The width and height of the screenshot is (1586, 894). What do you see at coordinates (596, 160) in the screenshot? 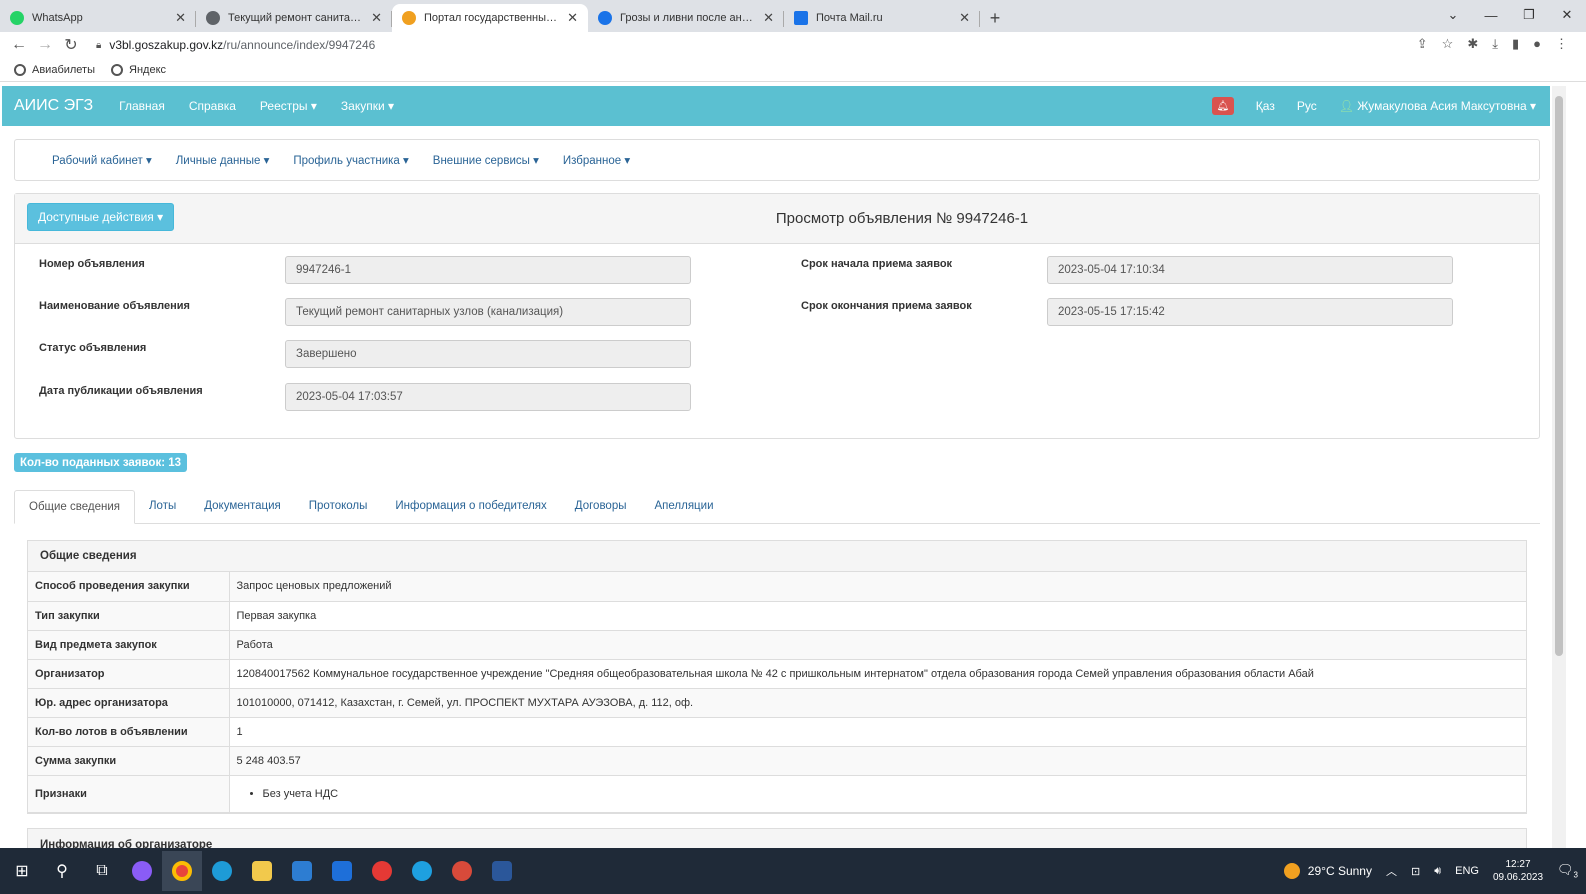
I see `subnav-favorites: Избранное ▾` at bounding box center [596, 160].